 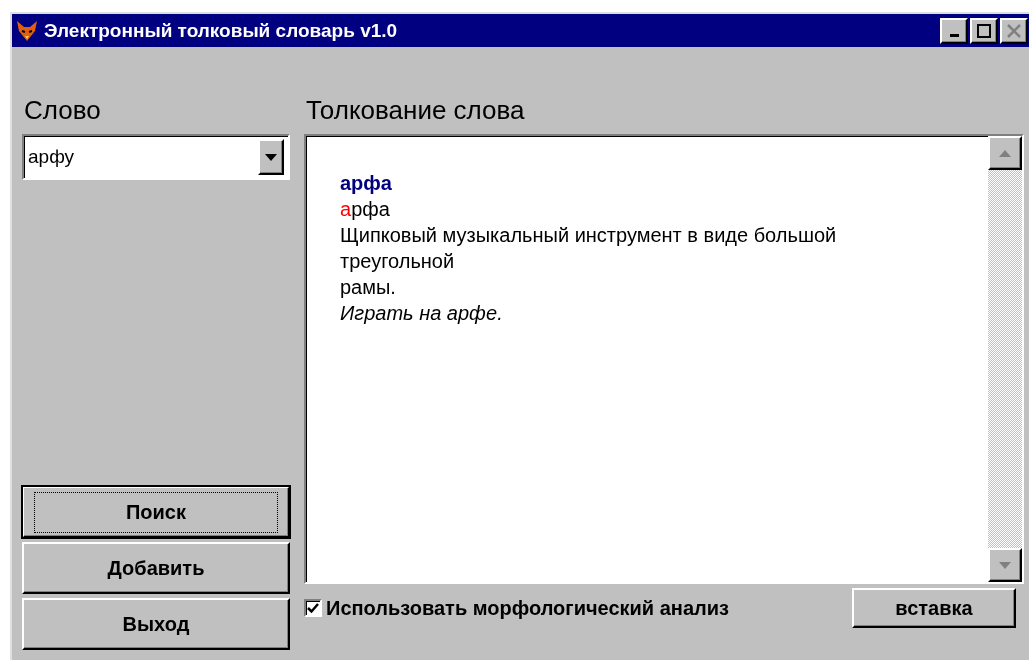 I want to click on action-button: Добавить, so click(x=156, y=568).